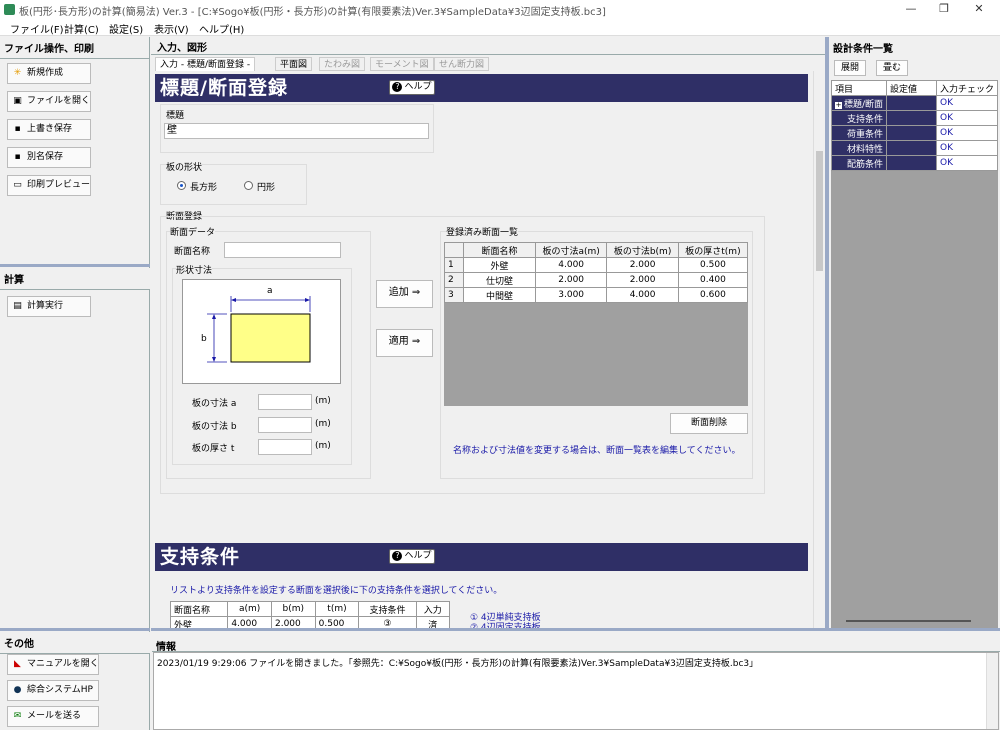 The width and height of the screenshot is (1000, 730). Describe the element at coordinates (979, 9) in the screenshot. I see `close-button: ✕` at that location.